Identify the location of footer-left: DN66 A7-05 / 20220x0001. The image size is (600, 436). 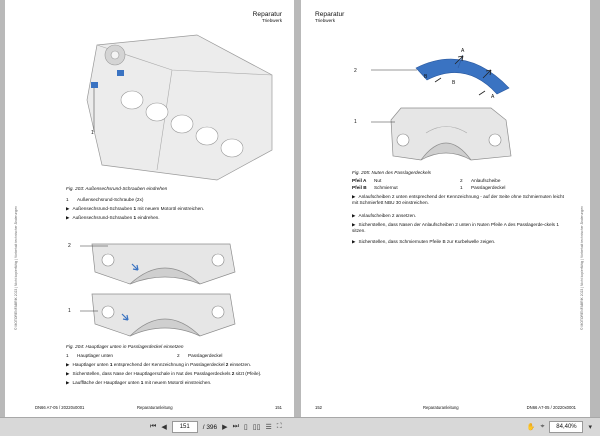
(60, 407).